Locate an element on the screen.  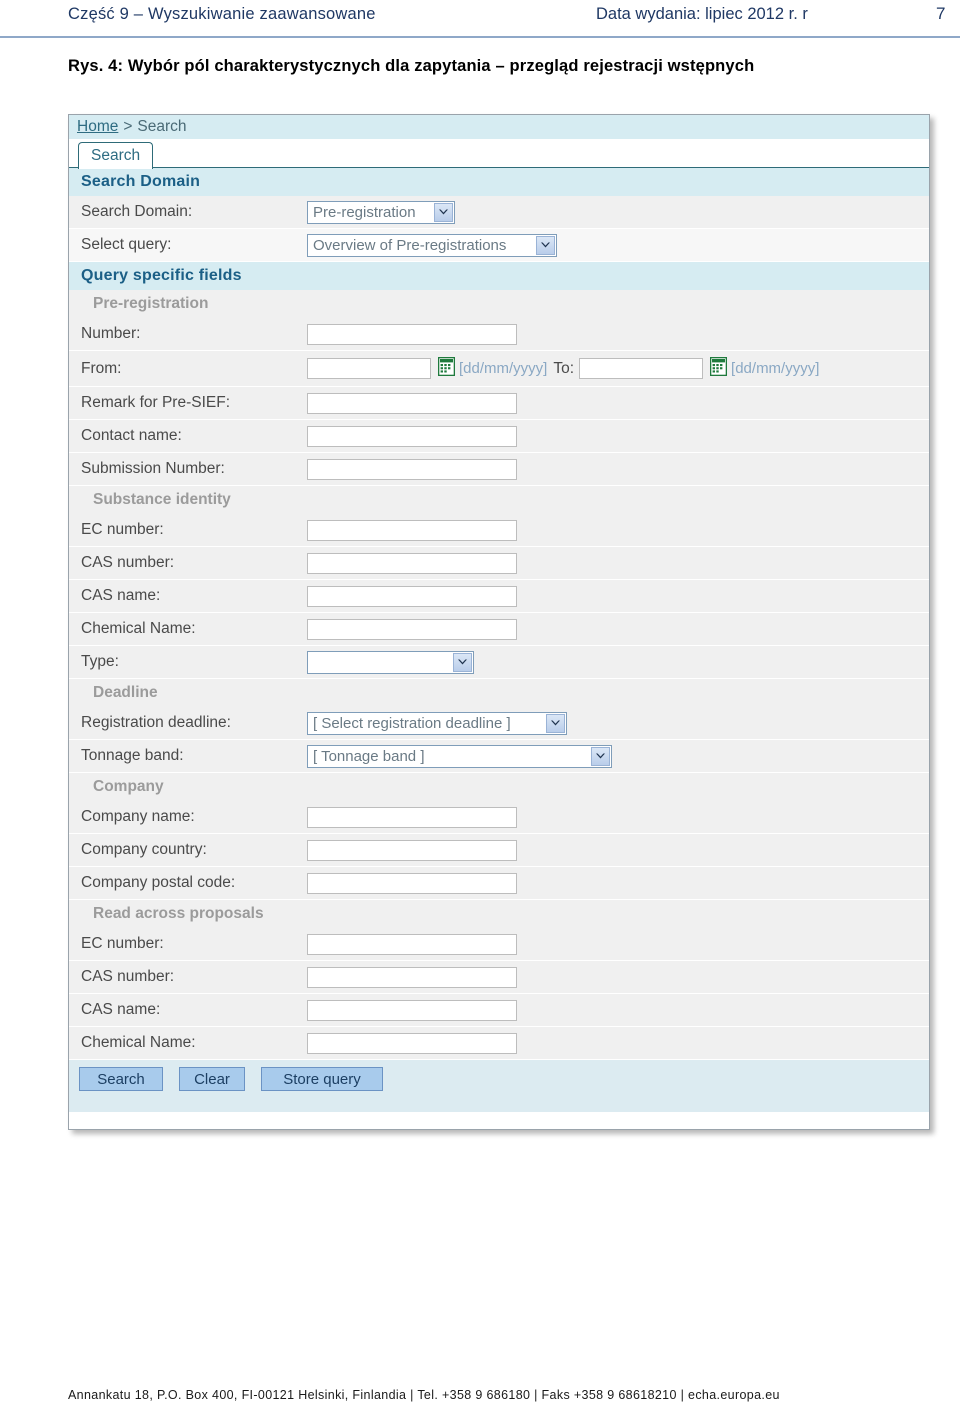
breadcrumb: Home > Search is located at coordinates (499, 127).